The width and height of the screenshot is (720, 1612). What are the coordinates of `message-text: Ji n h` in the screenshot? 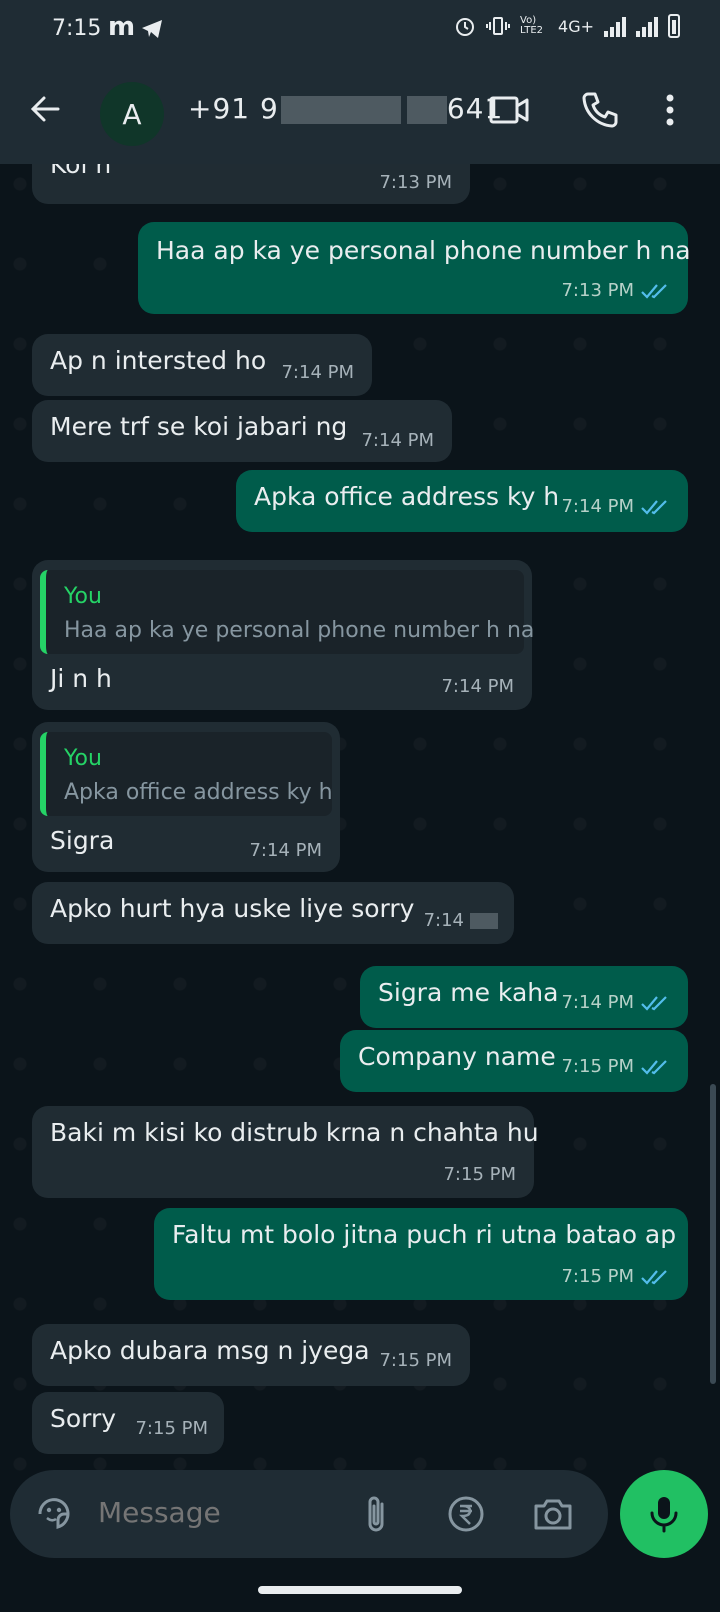 It's located at (81, 678).